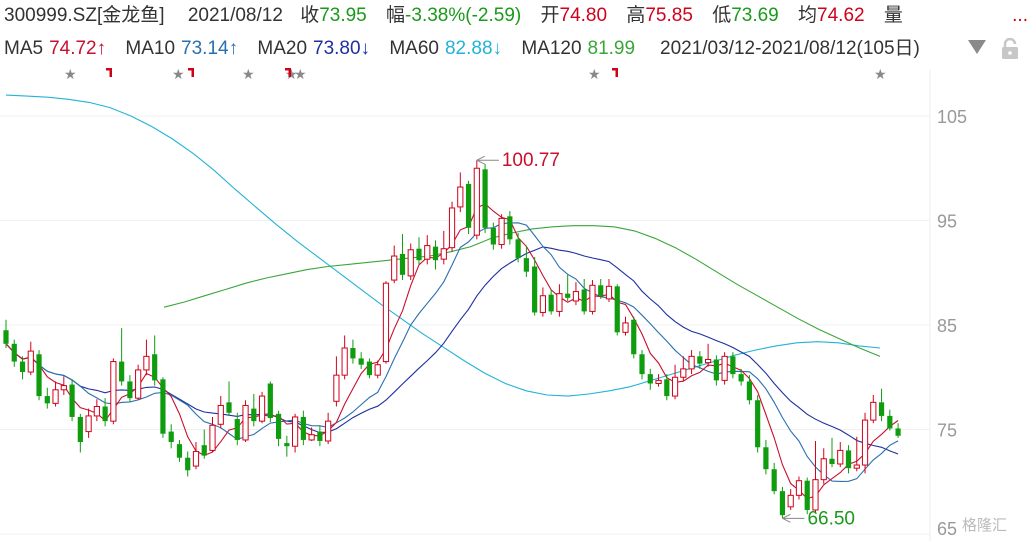 This screenshot has width=1034, height=541. I want to click on low-arrow, so click(793, 518).